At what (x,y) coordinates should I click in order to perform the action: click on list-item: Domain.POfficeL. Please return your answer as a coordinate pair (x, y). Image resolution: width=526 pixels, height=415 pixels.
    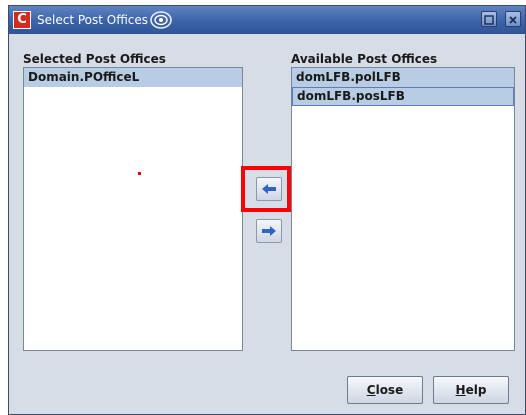
    Looking at the image, I should click on (133, 77).